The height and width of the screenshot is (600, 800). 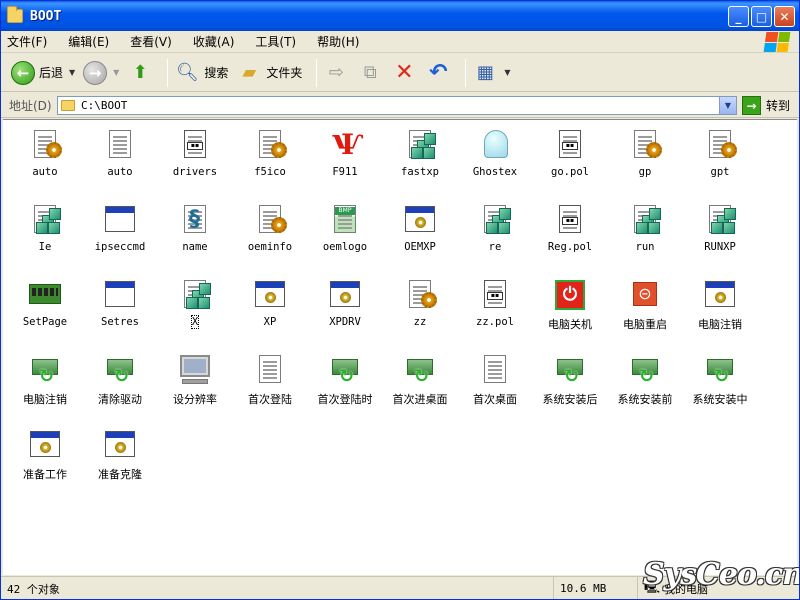 I want to click on menu-view: 查看(V), so click(x=151, y=41).